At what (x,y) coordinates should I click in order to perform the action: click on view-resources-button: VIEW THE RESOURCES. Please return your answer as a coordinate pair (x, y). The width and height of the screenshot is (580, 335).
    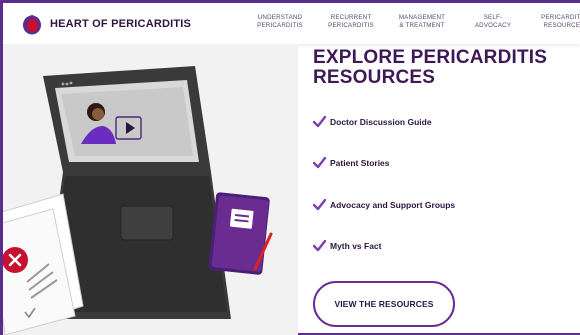
    Looking at the image, I should click on (384, 304).